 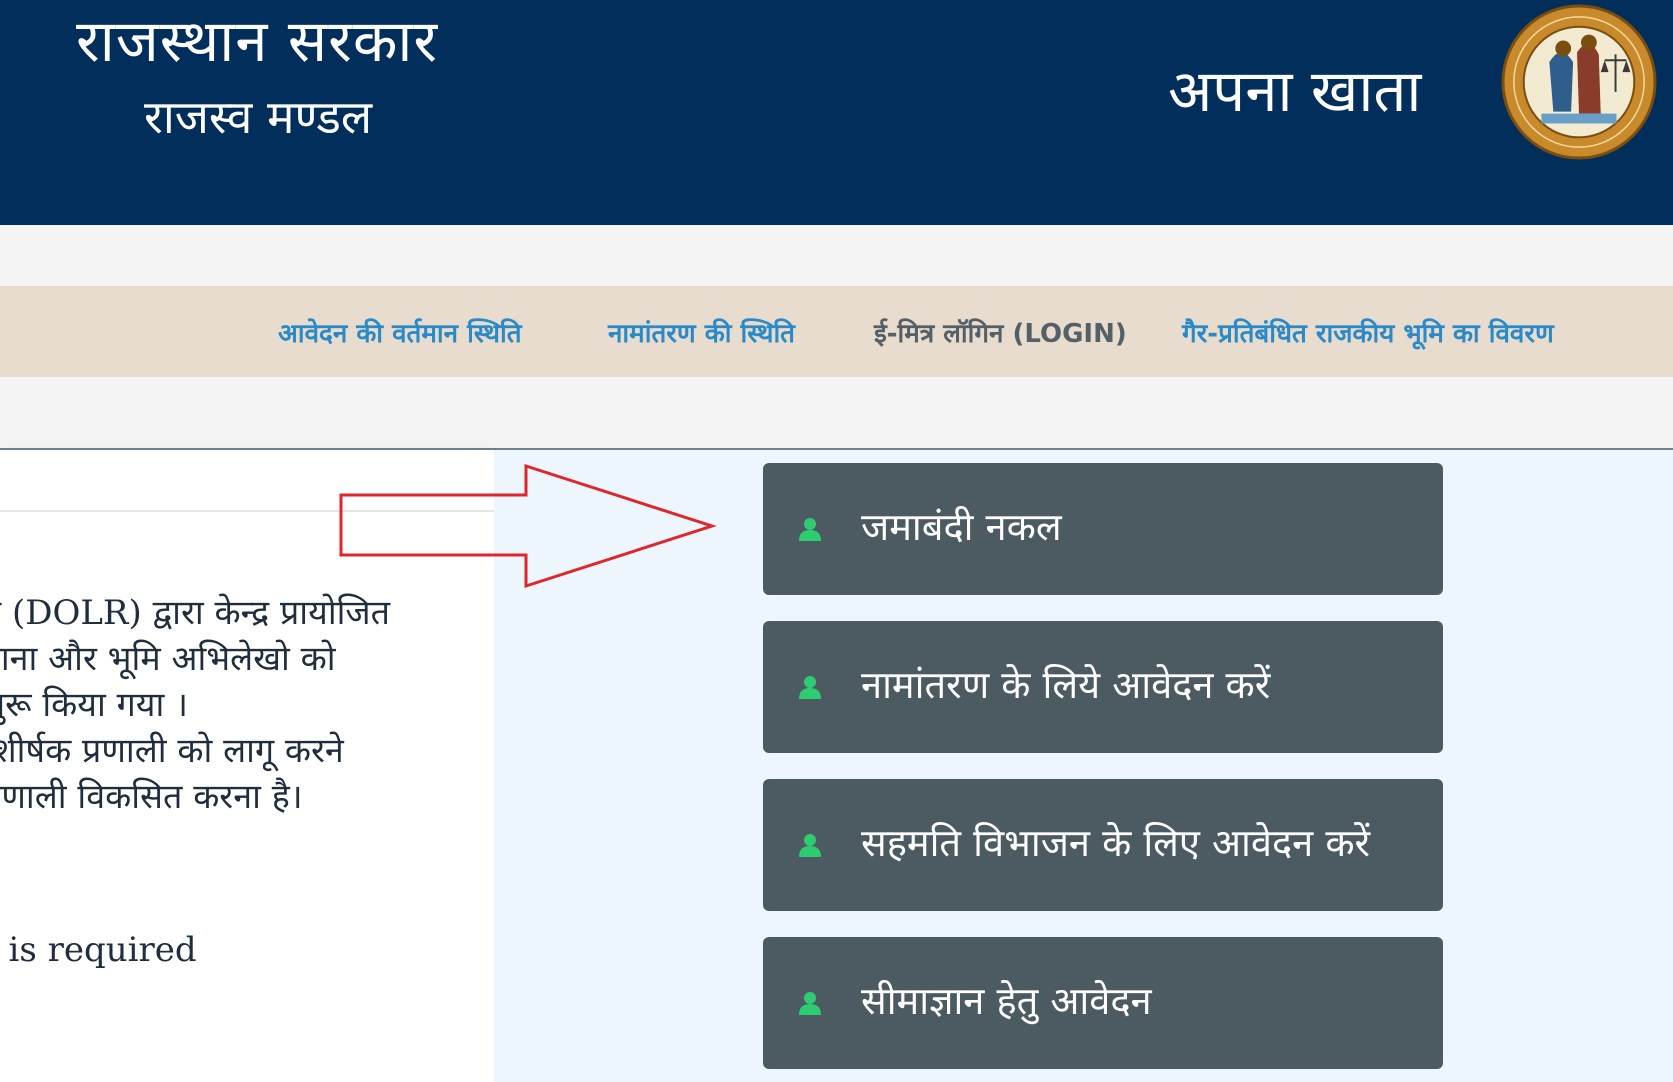 I want to click on nav-emitra-login: ई-मित्र लॉगिन (LOGIN), so click(x=1000, y=332).